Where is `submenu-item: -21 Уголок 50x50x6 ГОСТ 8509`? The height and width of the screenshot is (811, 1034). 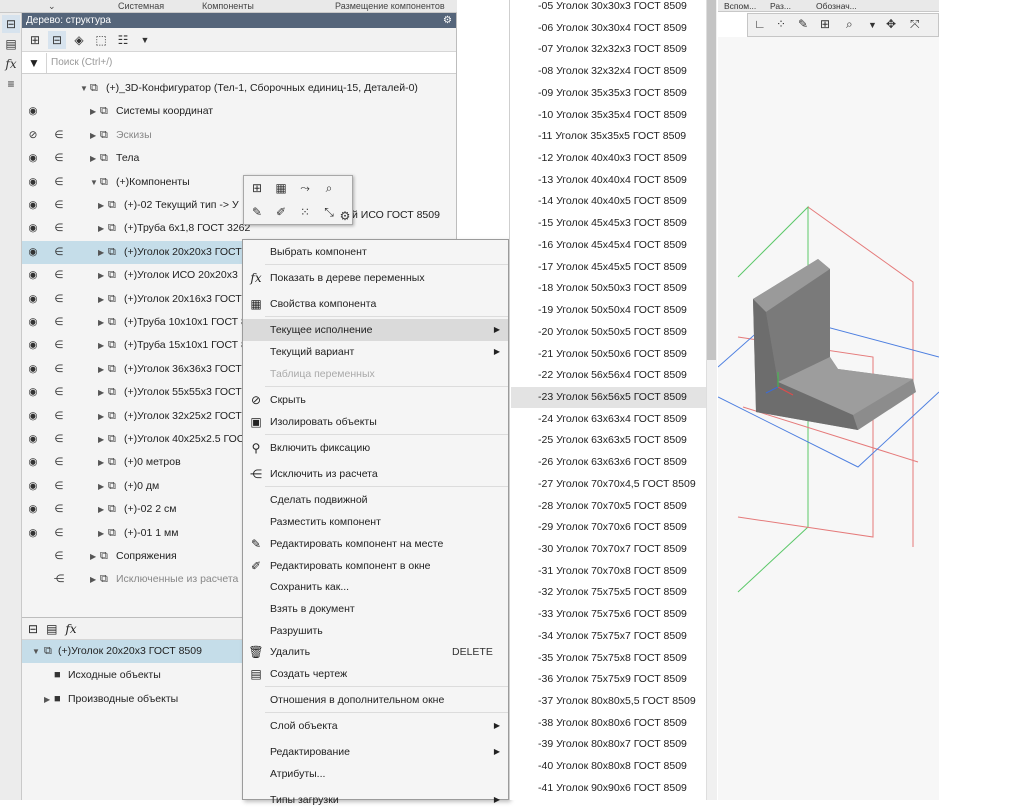
submenu-item: -21 Уголок 50x50x6 ГОСТ 8509 is located at coordinates (610, 354).